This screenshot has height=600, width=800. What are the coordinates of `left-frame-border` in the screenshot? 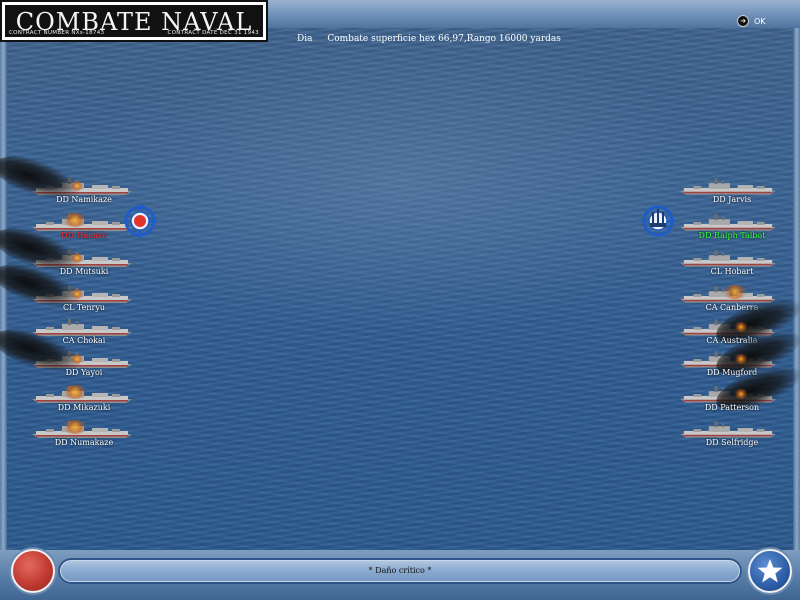 It's located at (3, 300).